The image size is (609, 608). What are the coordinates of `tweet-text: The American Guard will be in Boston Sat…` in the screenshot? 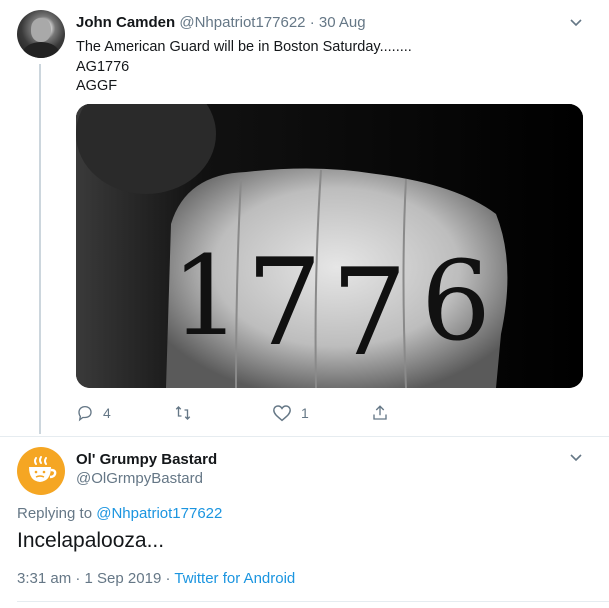 It's located at (244, 67).